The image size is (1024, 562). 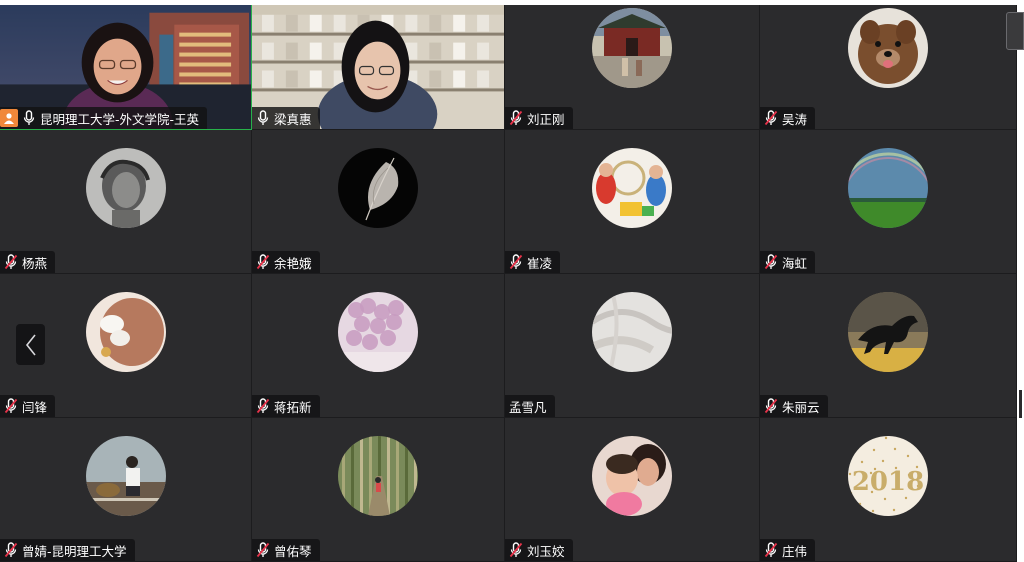 I want to click on svg-text: 2018, so click(x=888, y=482).